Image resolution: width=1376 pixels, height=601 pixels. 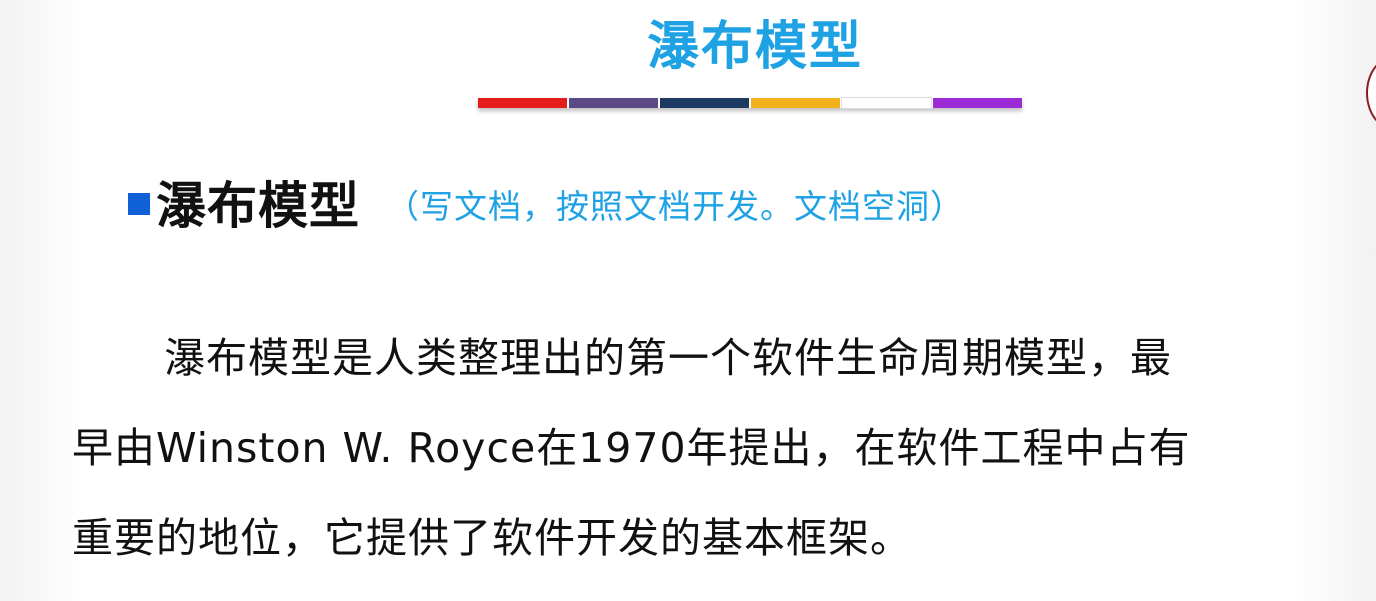 What do you see at coordinates (750, 103) in the screenshot?
I see `decorative-color-bar` at bounding box center [750, 103].